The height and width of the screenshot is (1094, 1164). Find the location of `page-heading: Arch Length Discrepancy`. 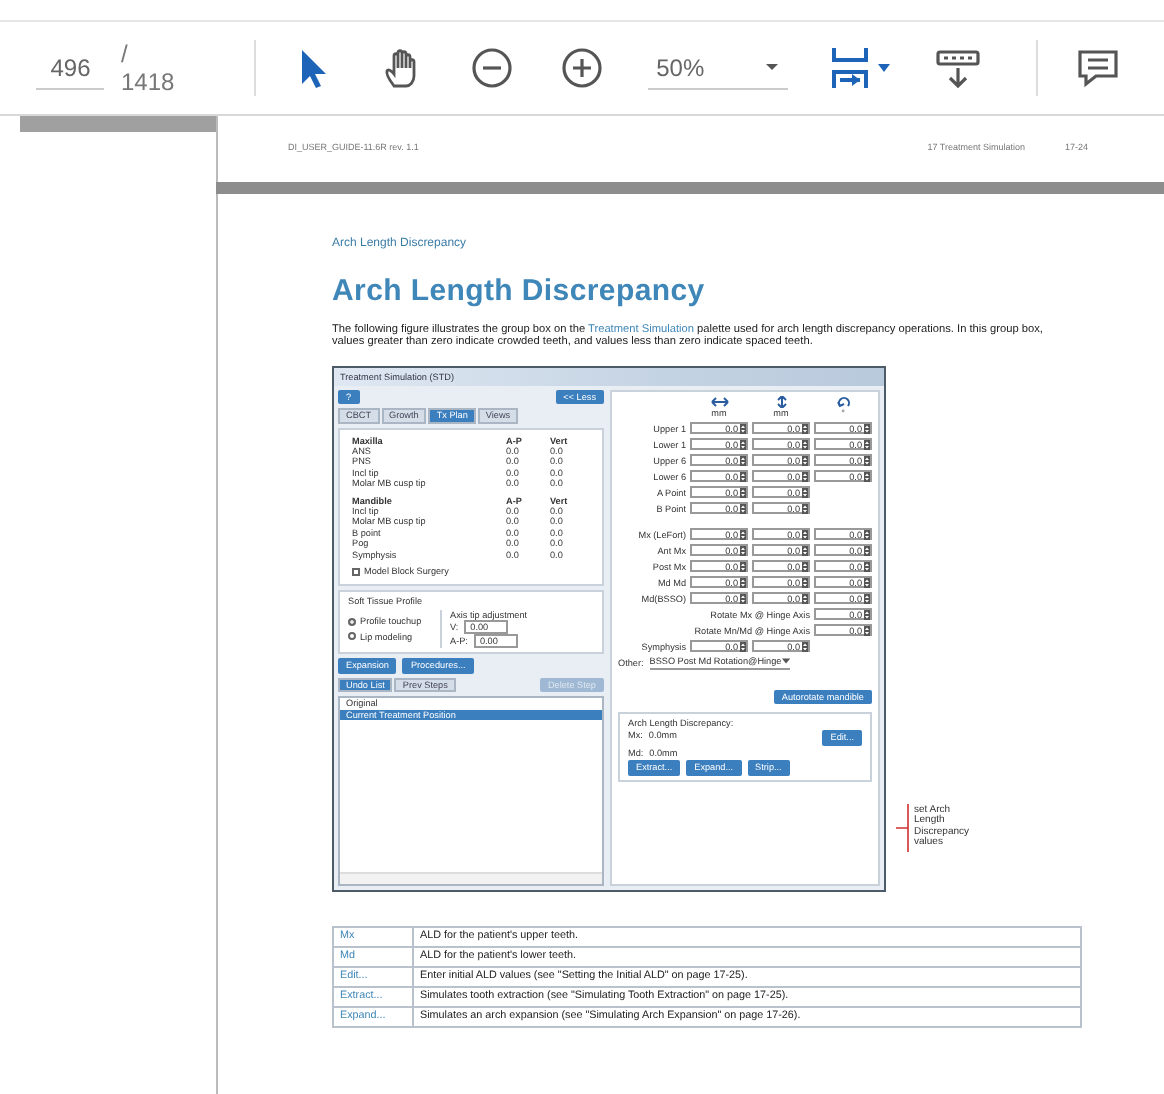

page-heading: Arch Length Discrepancy is located at coordinates (519, 291).